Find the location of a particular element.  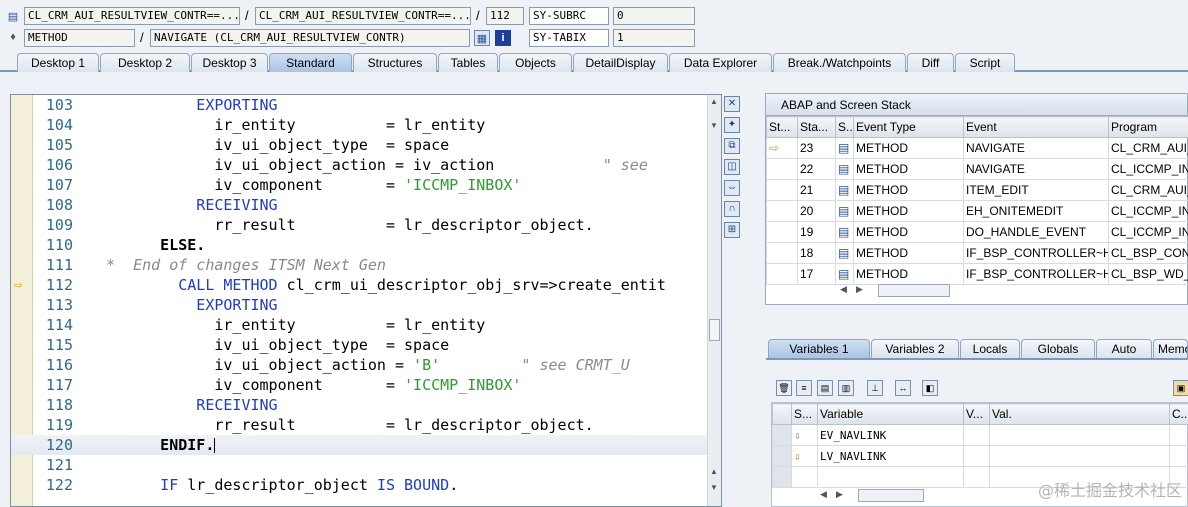

insert-icon: ≡ is located at coordinates (804, 388).